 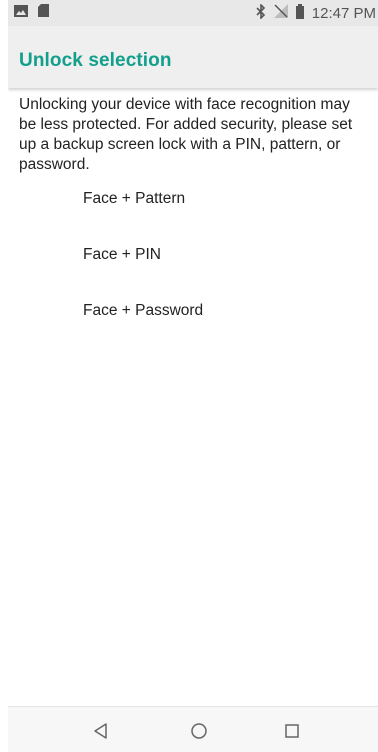 I want to click on option-face-pin: Face + PIN, so click(x=122, y=255).